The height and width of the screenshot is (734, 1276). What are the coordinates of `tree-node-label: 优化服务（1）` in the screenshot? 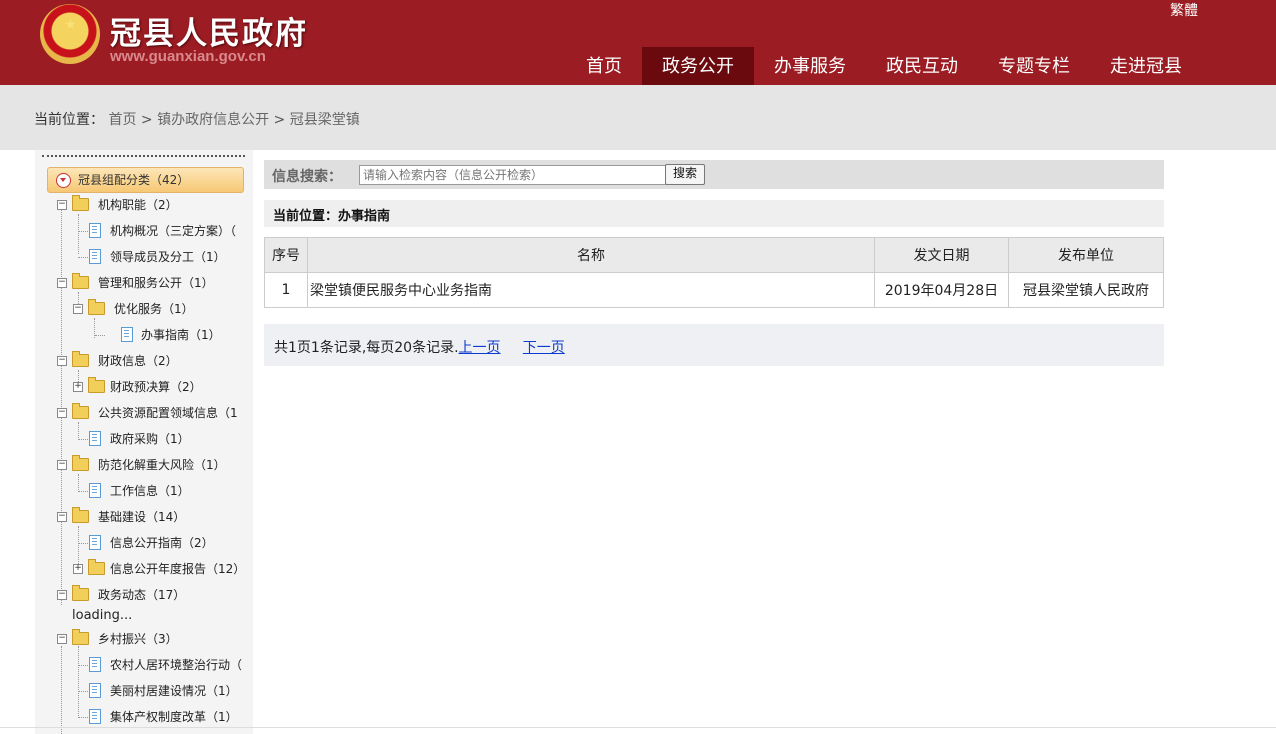 It's located at (154, 309).